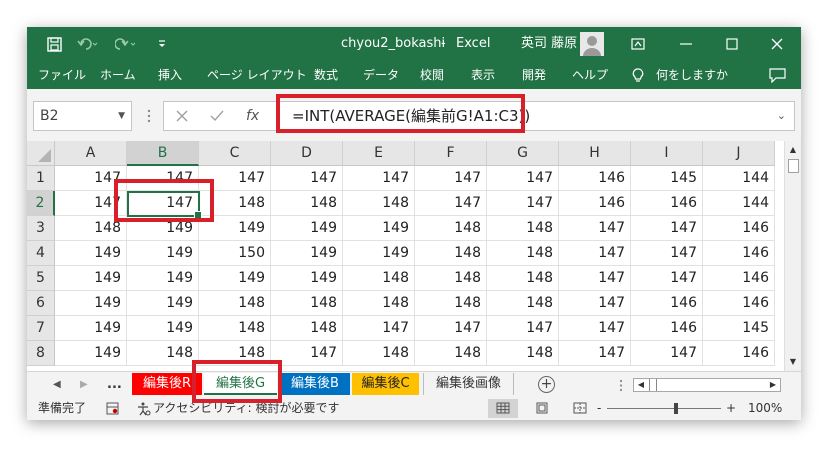 The height and width of the screenshot is (470, 833). I want to click on page-layout-view-button, so click(542, 408).